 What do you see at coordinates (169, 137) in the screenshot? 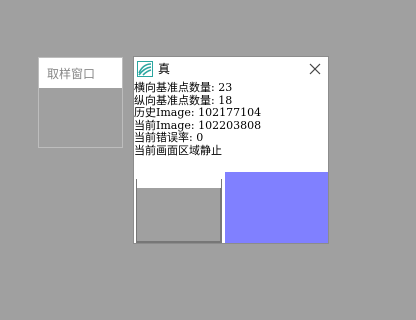
I see `current-error-rate: 当前错误率: 0` at bounding box center [169, 137].